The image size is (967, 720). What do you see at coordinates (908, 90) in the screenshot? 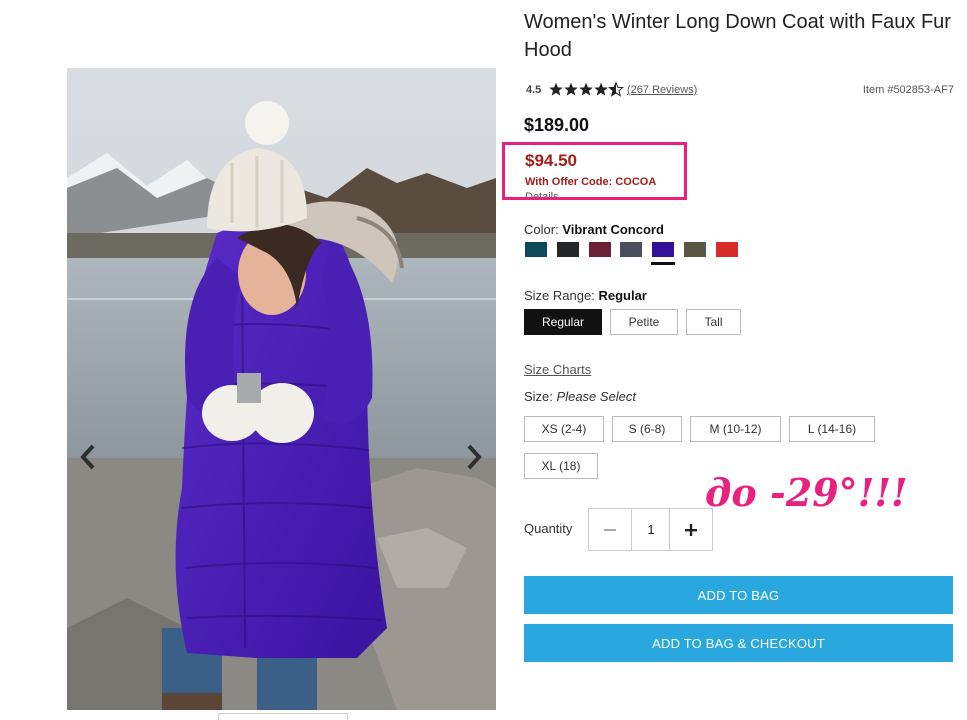
I see `item-number: Item #502853-AF7` at bounding box center [908, 90].